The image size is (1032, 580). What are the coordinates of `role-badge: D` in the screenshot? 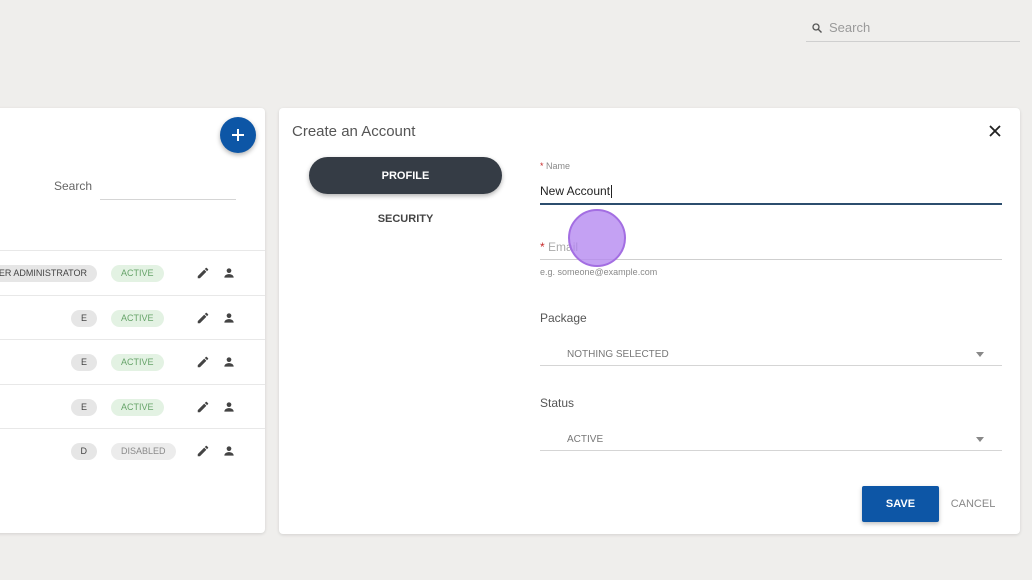 It's located at (83, 451).